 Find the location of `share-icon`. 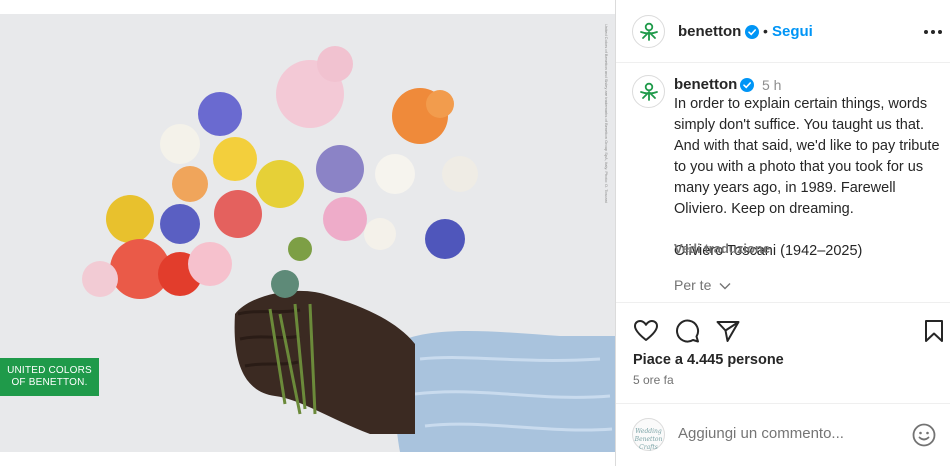

share-icon is located at coordinates (728, 331).